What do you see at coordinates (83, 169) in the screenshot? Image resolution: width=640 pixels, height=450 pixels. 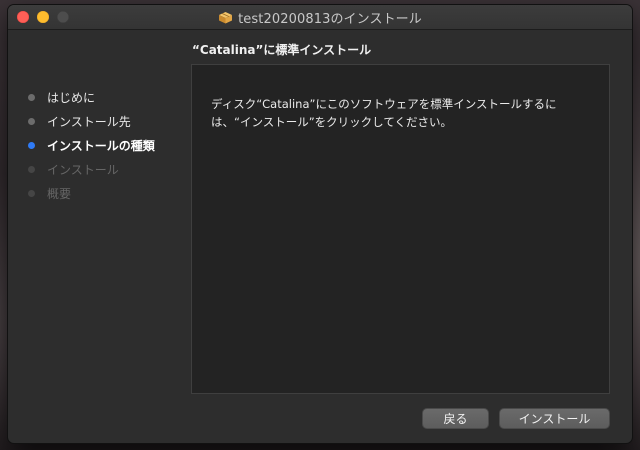 I see `step-label: インストール` at bounding box center [83, 169].